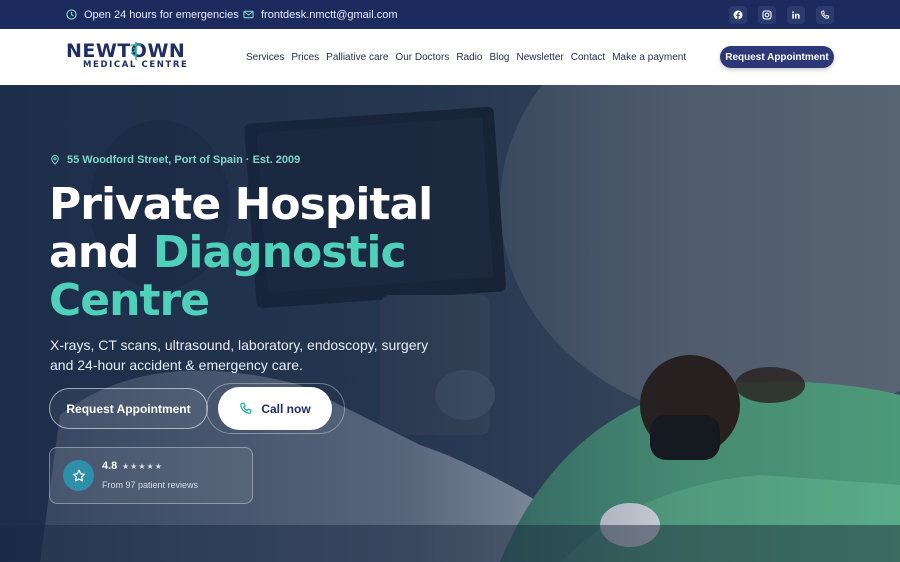 The height and width of the screenshot is (562, 900). I want to click on hero-headline: Private Hospital and Diagnostic Centre, so click(241, 252).